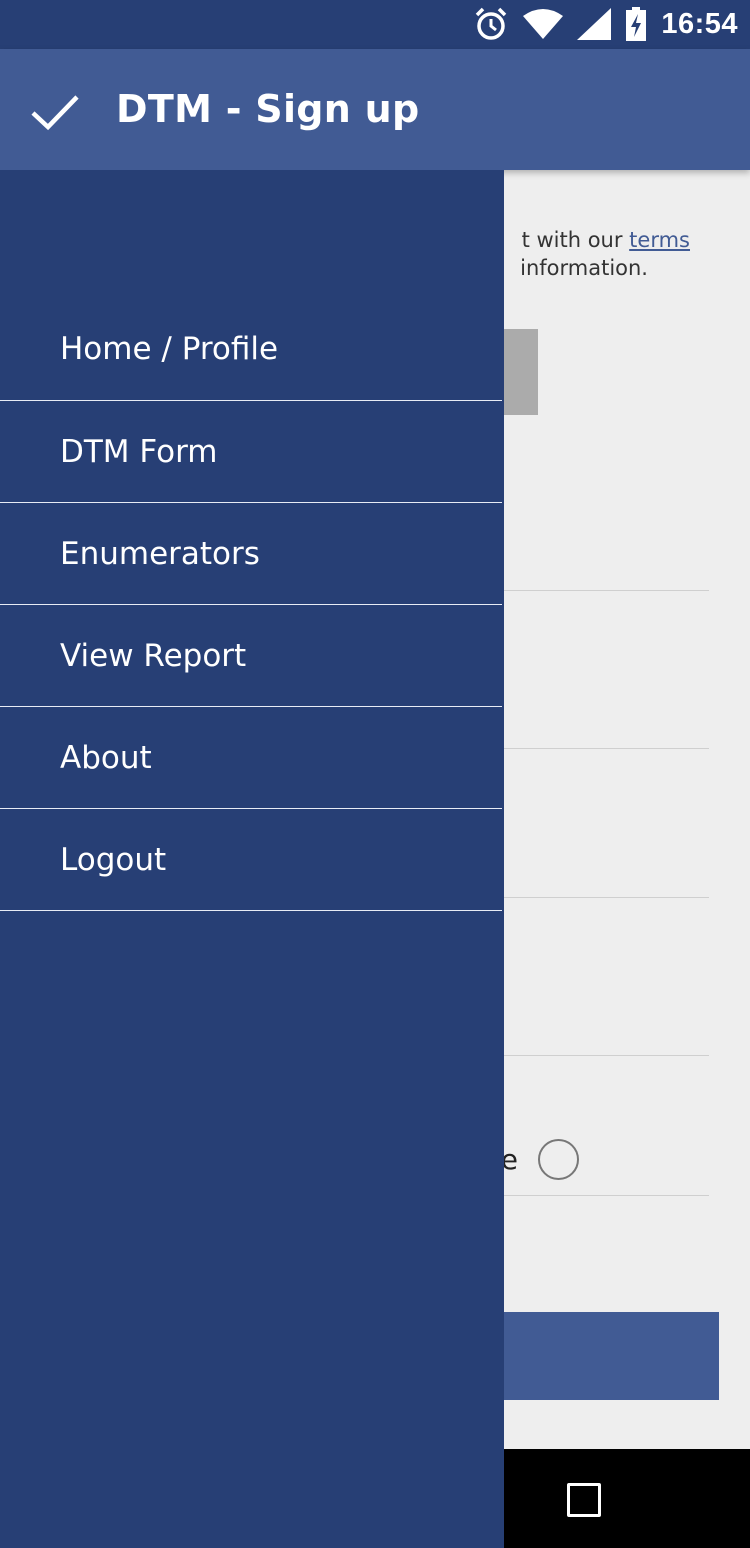  I want to click on drawer-item-label: Enumerators, so click(160, 553).